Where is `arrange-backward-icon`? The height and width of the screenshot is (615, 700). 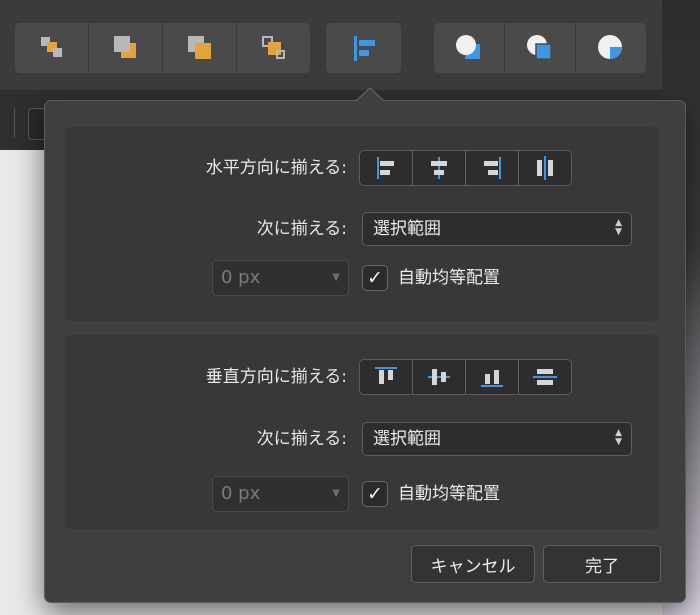
arrange-backward-icon is located at coordinates (124, 47).